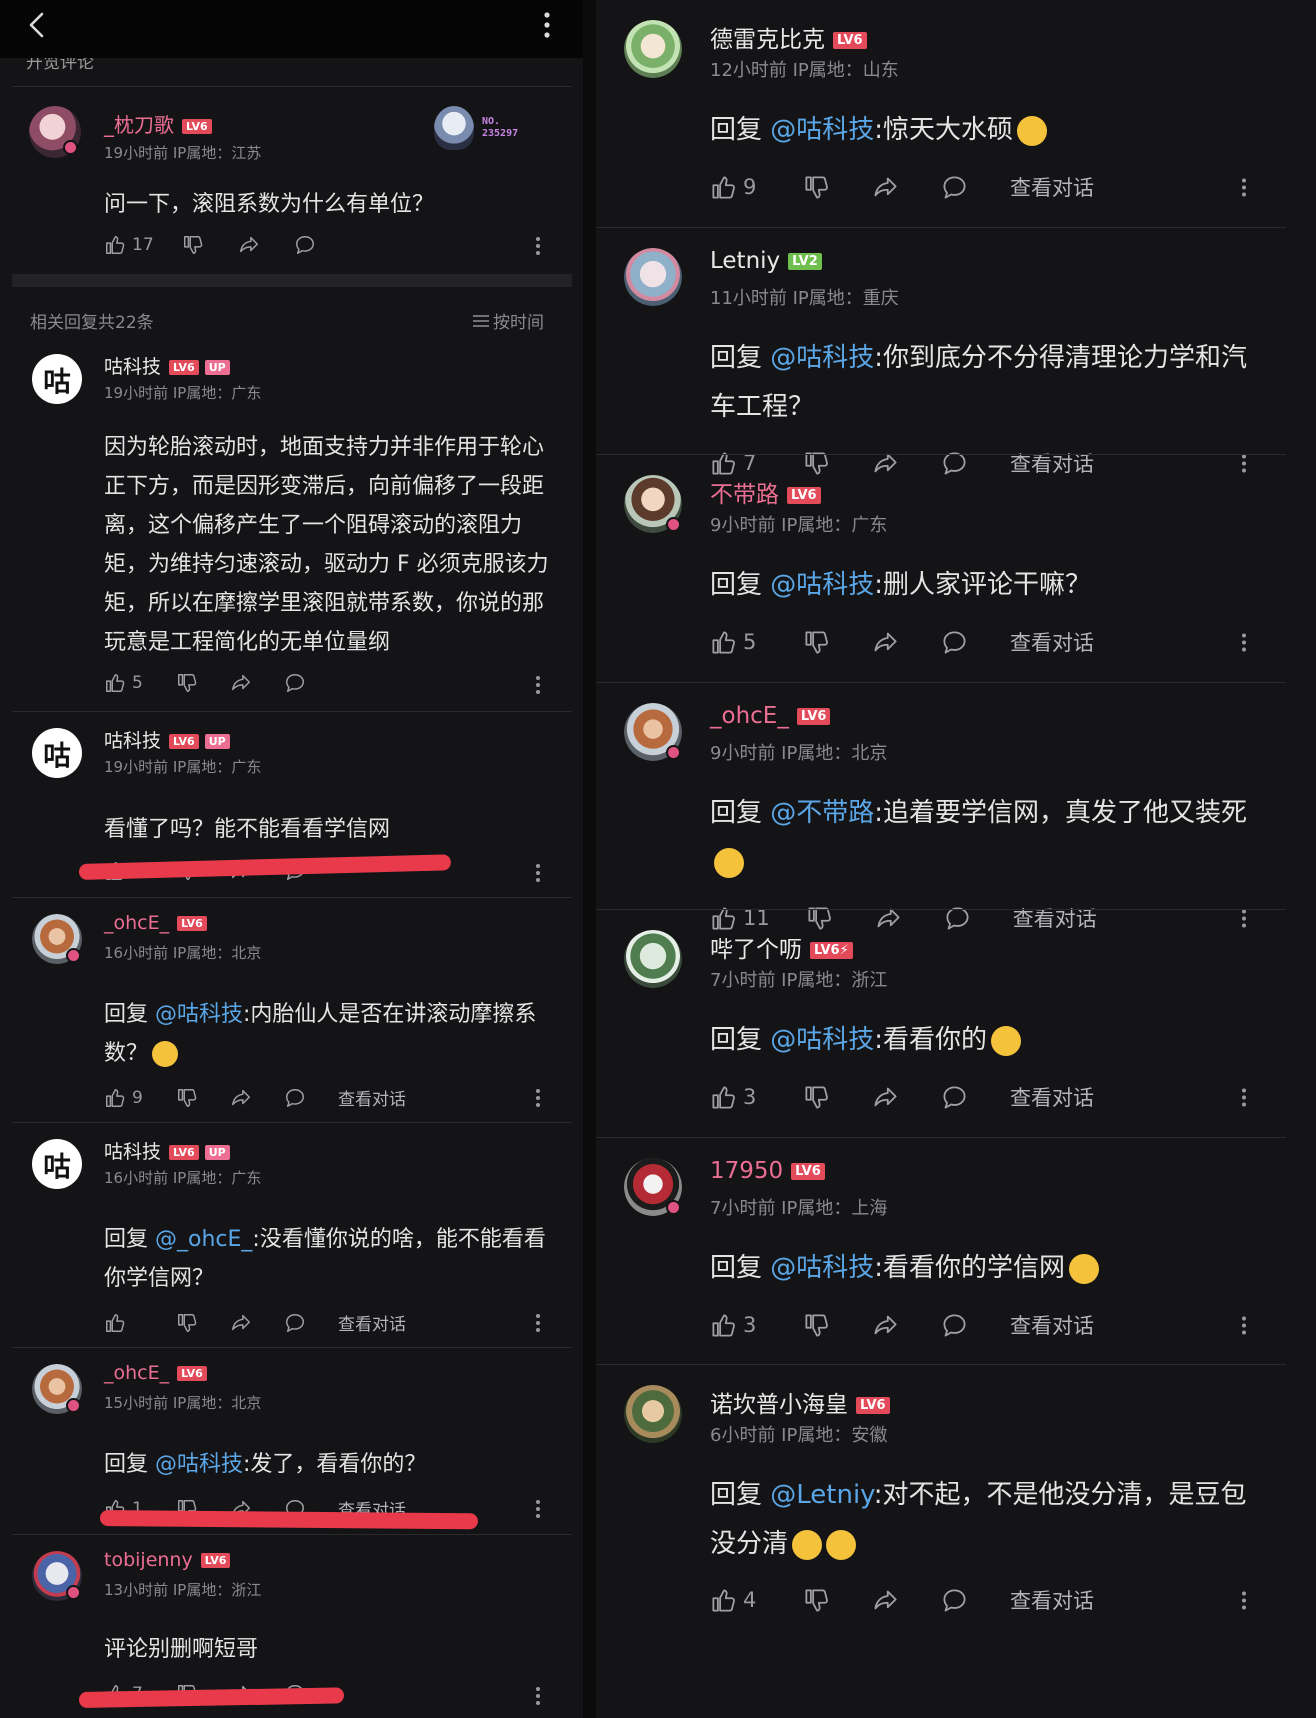 Image resolution: width=1316 pixels, height=1718 pixels. What do you see at coordinates (799, 1435) in the screenshot?
I see `comment-meta: 6小时前 IP属地：安徽` at bounding box center [799, 1435].